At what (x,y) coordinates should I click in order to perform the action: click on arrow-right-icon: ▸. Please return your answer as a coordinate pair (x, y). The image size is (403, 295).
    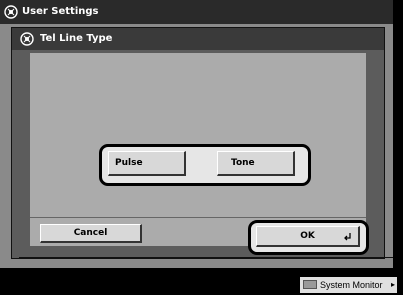
    Looking at the image, I should click on (392, 284).